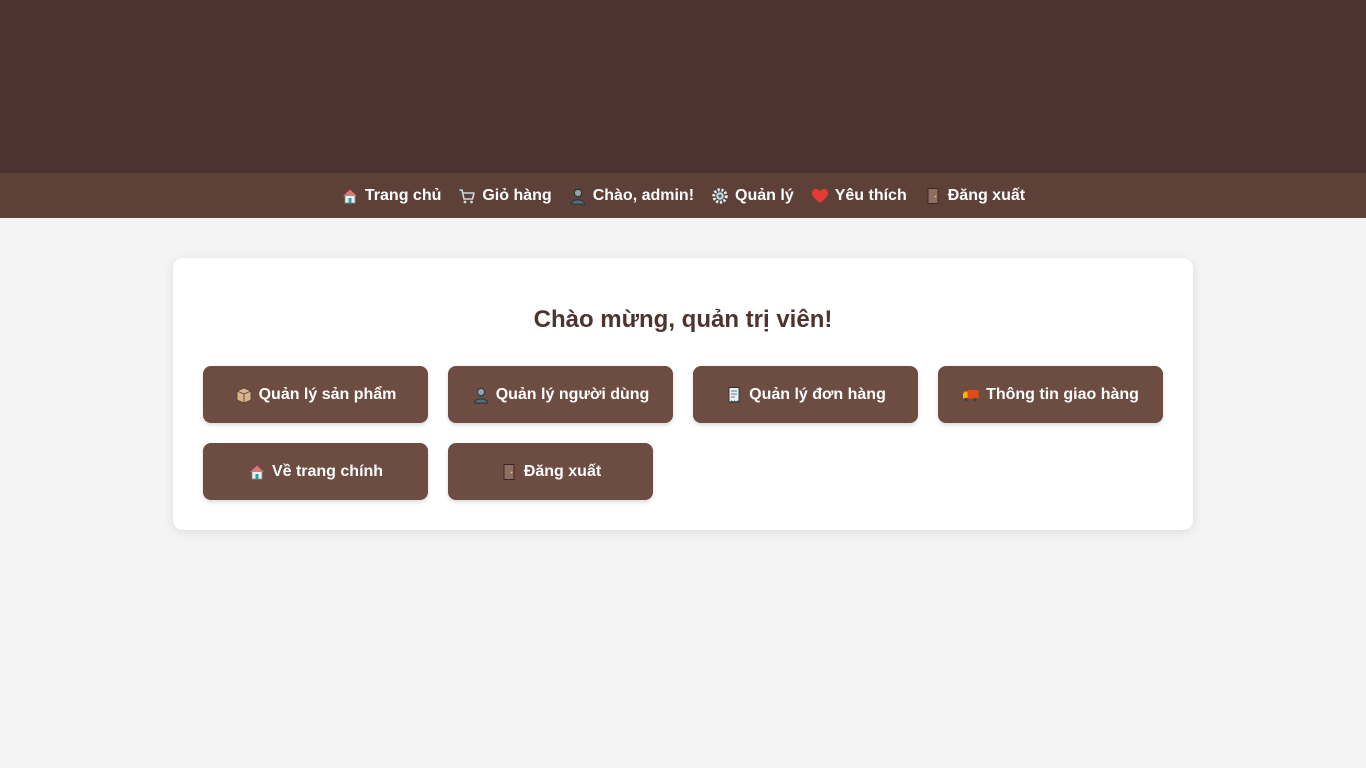 The width and height of the screenshot is (1366, 768). Describe the element at coordinates (643, 195) in the screenshot. I see `nav-greeting-label: Chào, admin!` at that location.